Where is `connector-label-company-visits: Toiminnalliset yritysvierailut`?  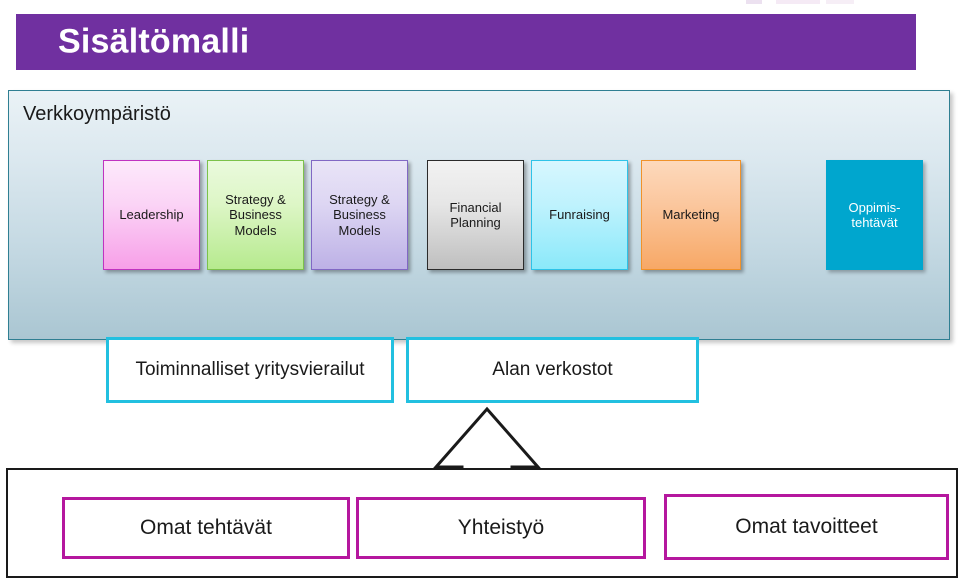 connector-label-company-visits: Toiminnalliset yritysvierailut is located at coordinates (250, 370).